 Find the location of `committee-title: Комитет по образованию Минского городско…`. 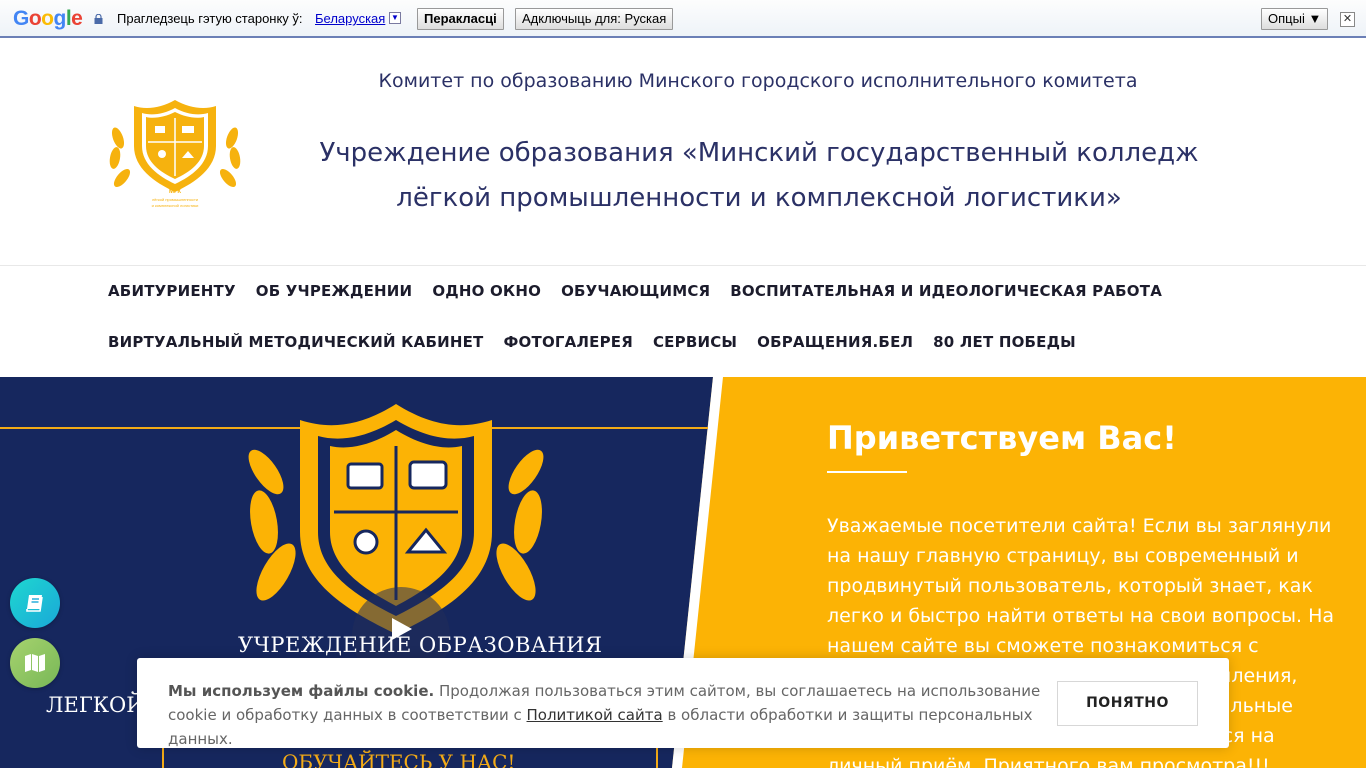

committee-title: Комитет по образованию Минского городско… is located at coordinates (758, 81).